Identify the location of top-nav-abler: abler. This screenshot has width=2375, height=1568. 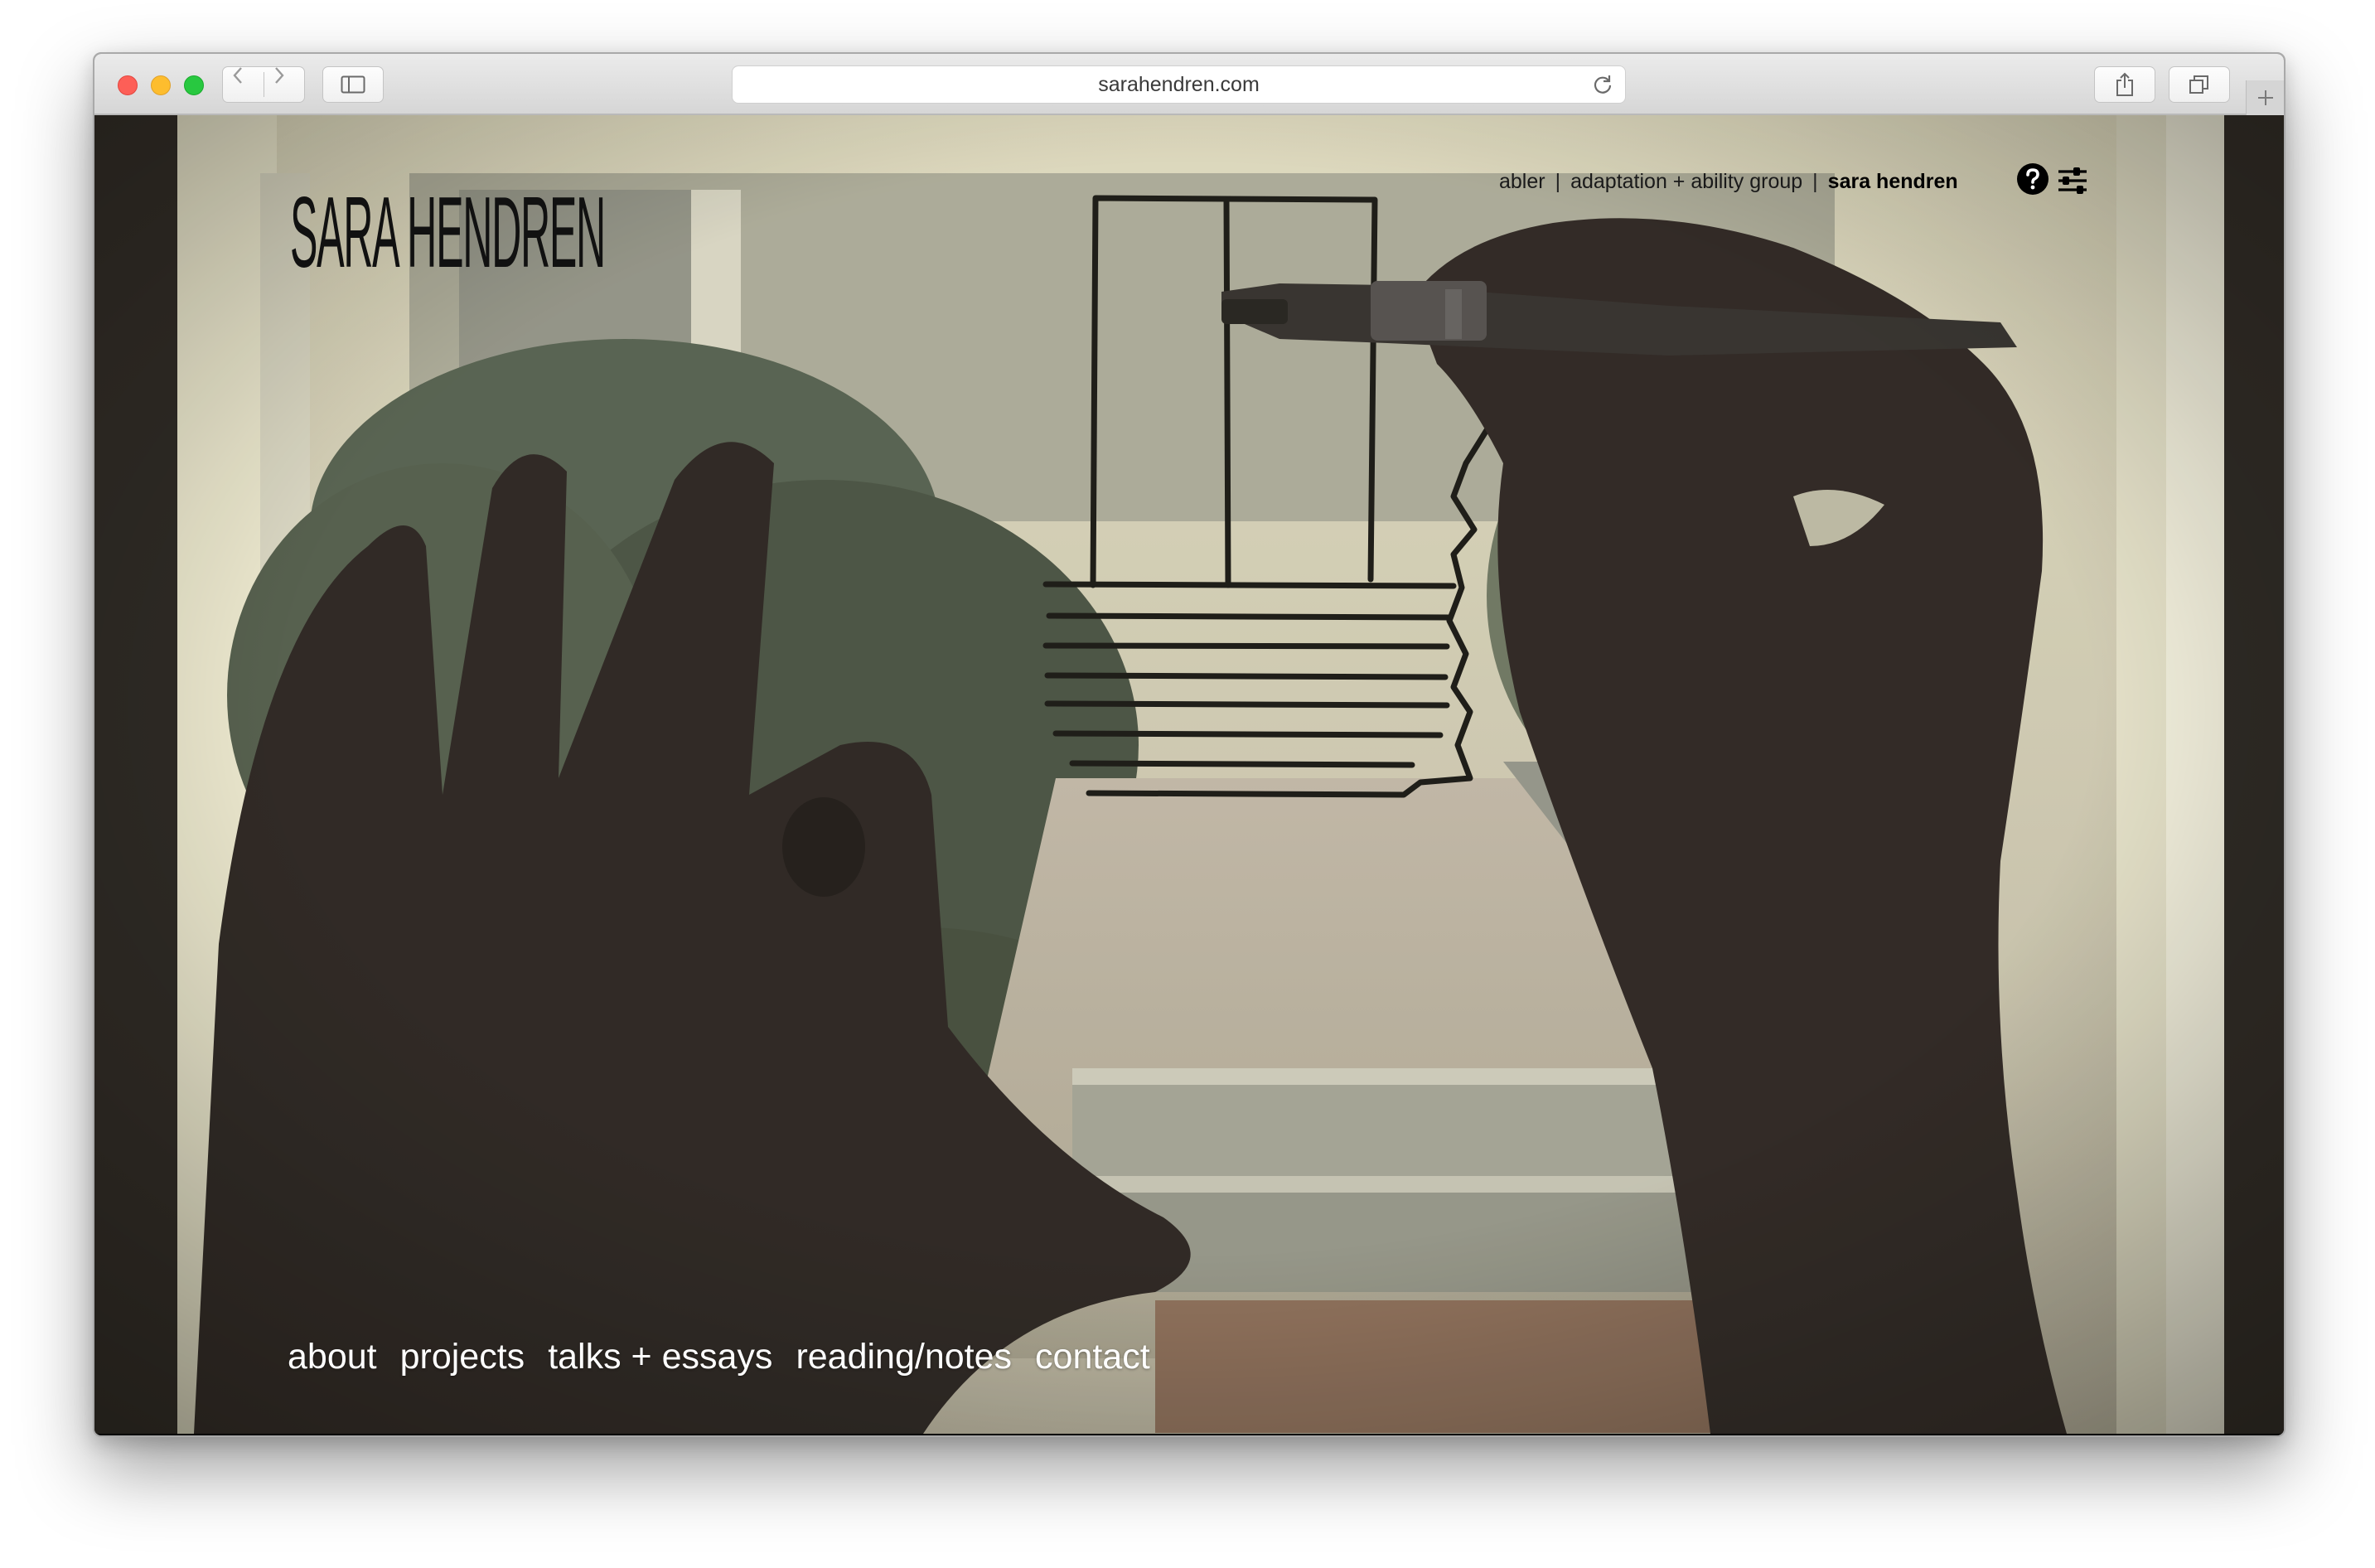
(1522, 182).